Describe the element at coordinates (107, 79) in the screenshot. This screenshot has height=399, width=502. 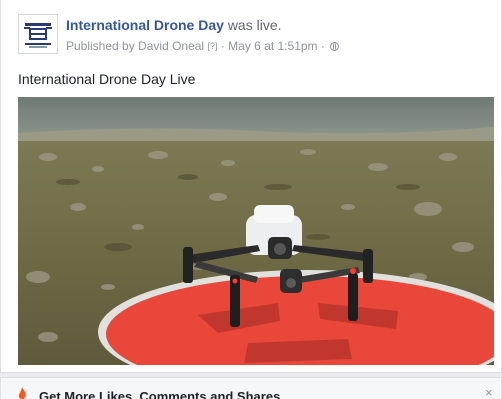
I see `post-text: International Drone Day Live` at that location.